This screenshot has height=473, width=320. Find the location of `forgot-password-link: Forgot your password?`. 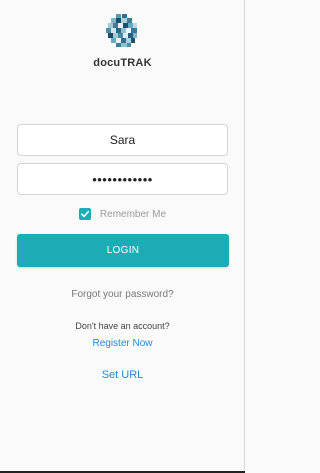

forgot-password-link: Forgot your password? is located at coordinates (122, 294).